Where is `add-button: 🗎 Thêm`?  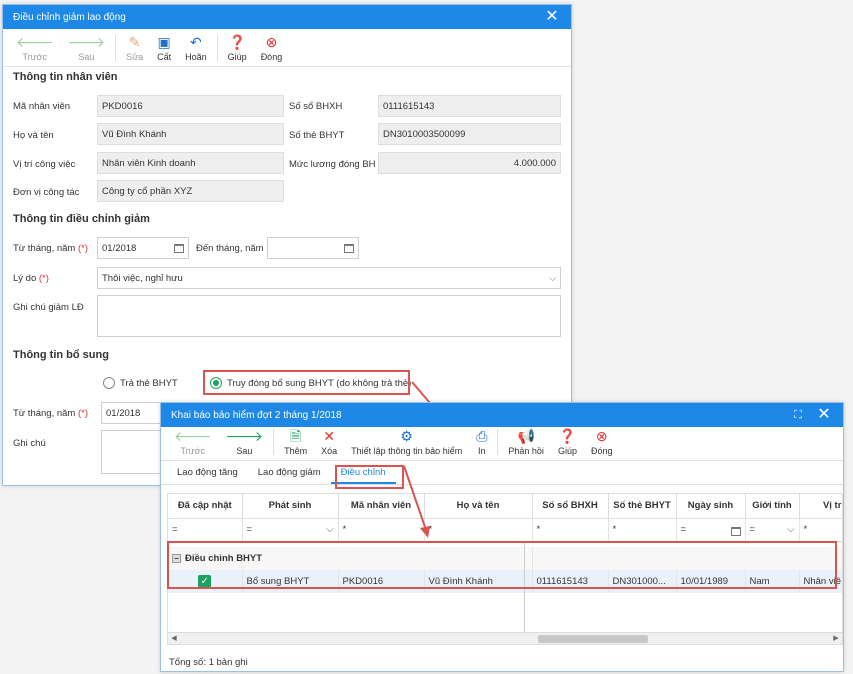 add-button: 🗎 Thêm is located at coordinates (295, 444).